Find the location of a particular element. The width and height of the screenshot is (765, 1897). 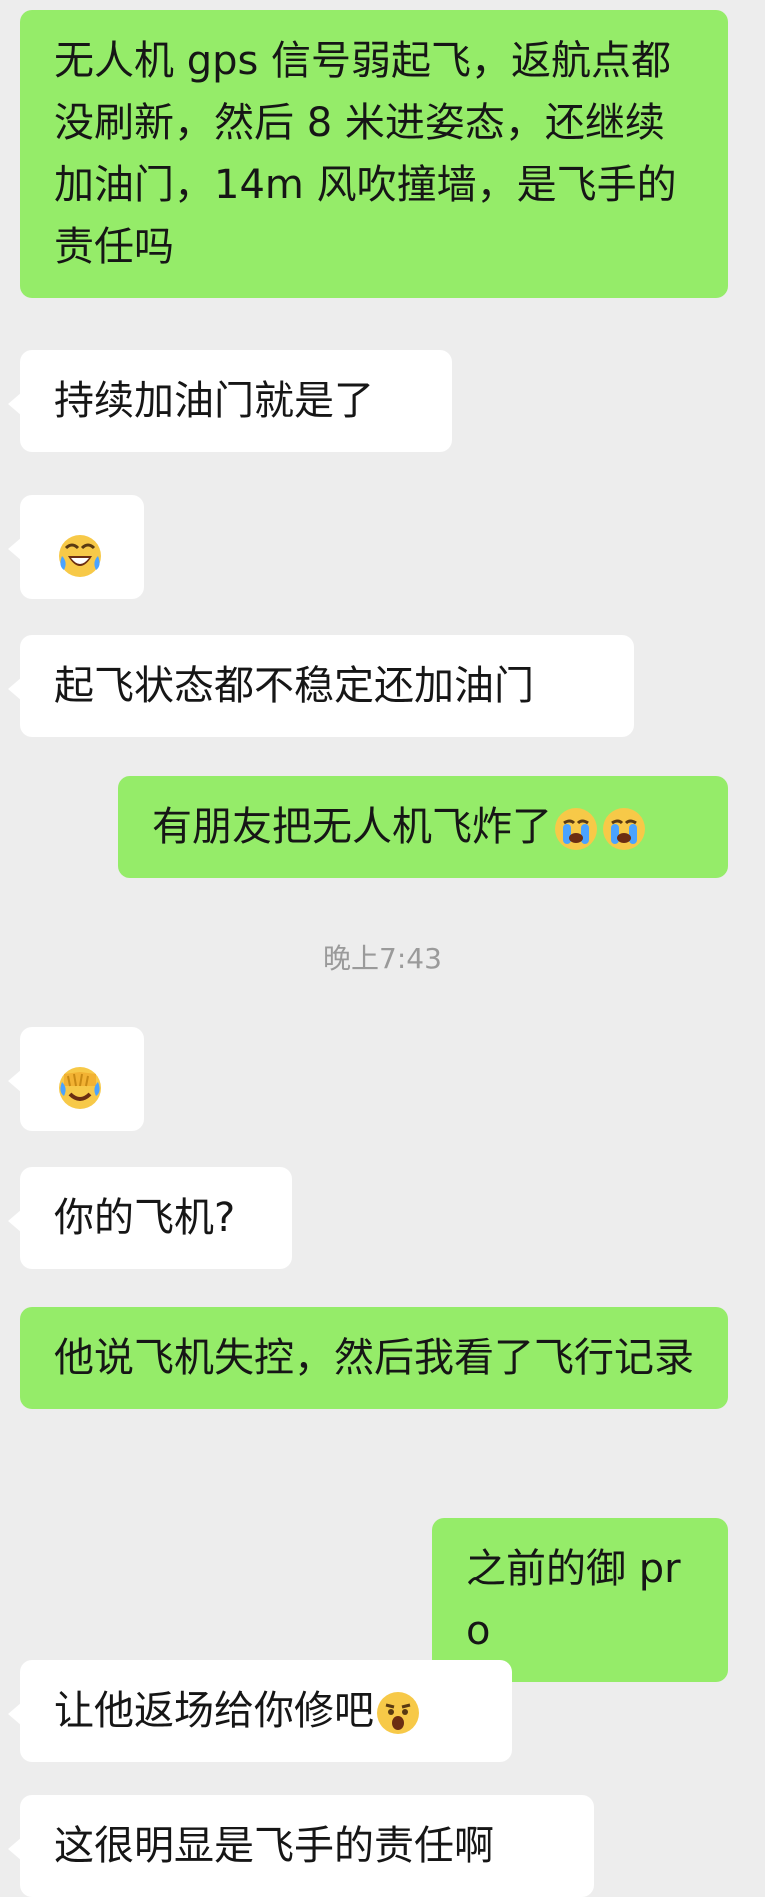

message-text: 之前的御 pro is located at coordinates (573, 1600).